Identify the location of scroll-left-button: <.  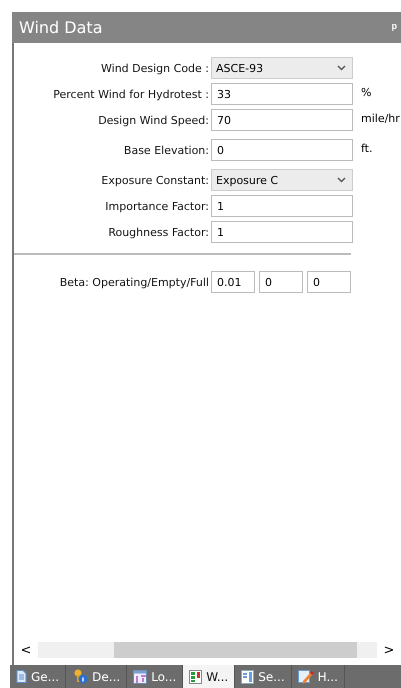
(26, 650).